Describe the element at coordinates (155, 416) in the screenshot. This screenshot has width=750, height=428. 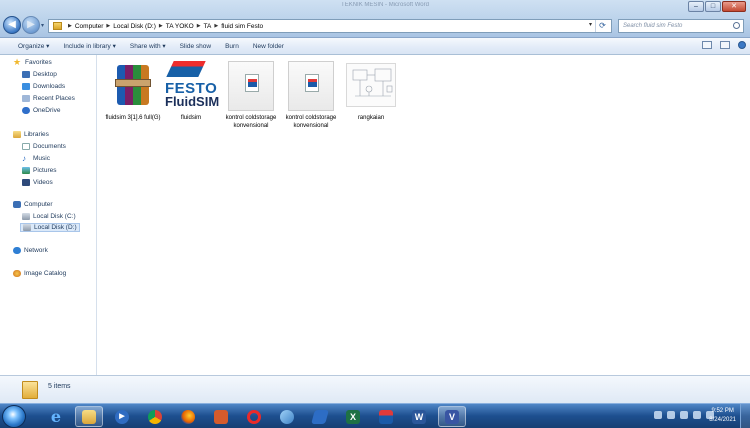
I see `chrome-icon` at that location.